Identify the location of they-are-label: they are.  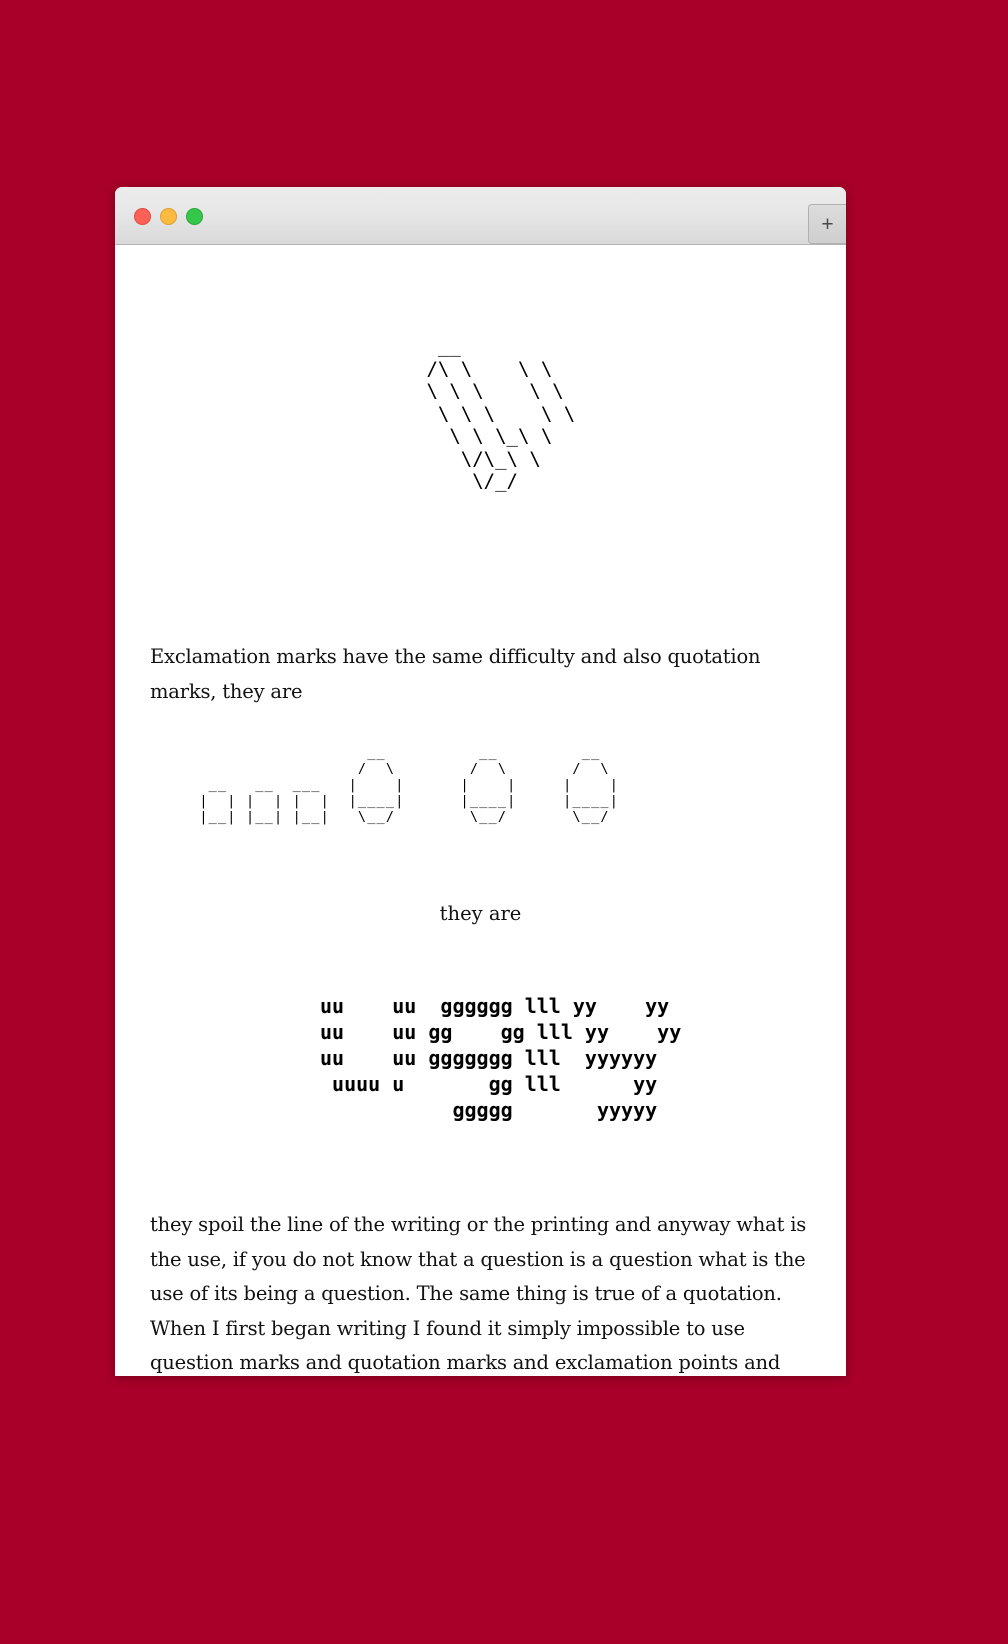
(480, 913).